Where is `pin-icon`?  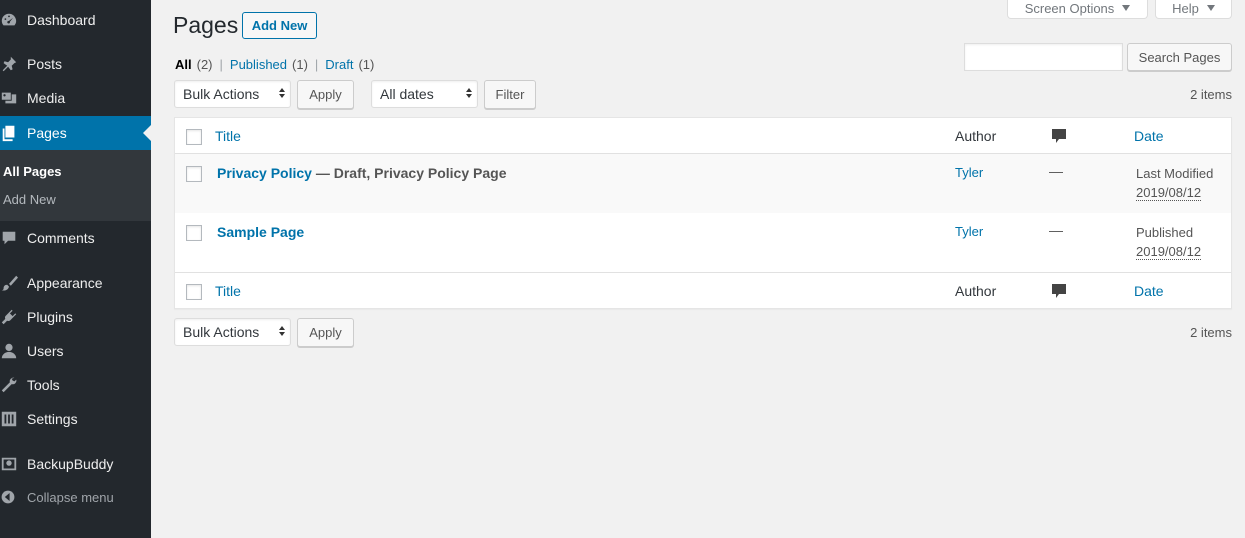 pin-icon is located at coordinates (13, 64).